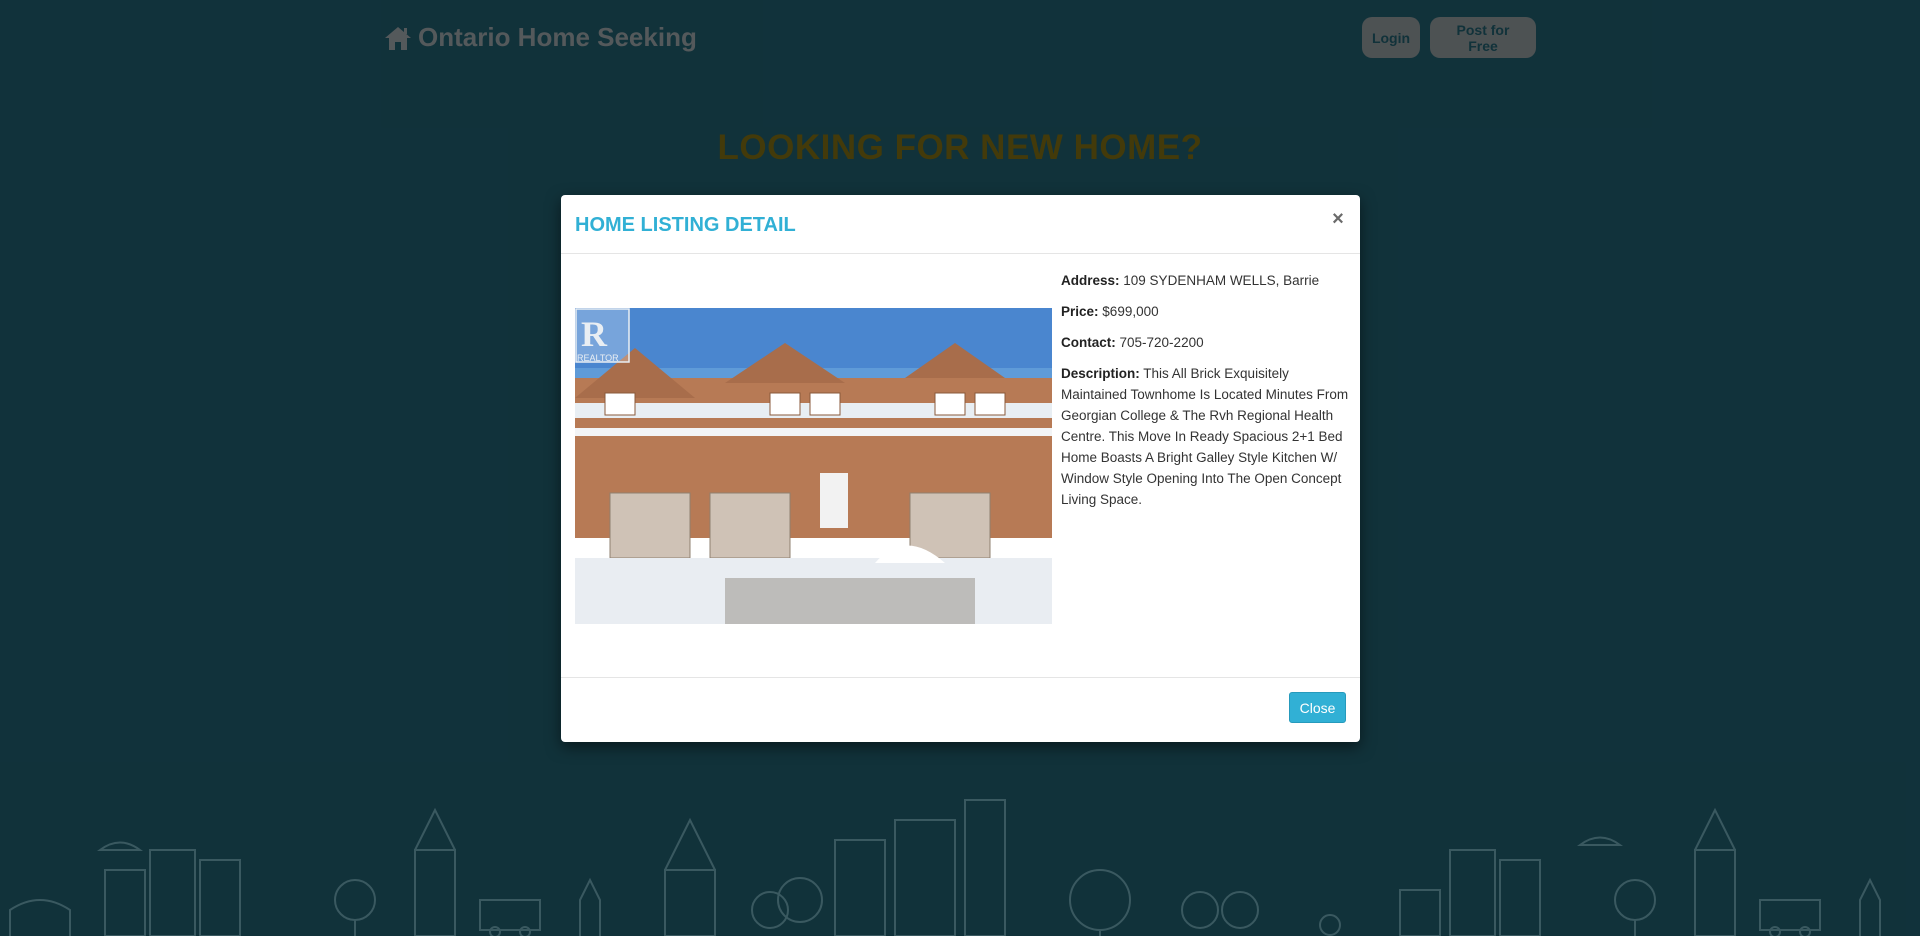 The width and height of the screenshot is (1920, 936). I want to click on address-value: 109 SYDENHAM WELLS, Barrie, so click(1221, 280).